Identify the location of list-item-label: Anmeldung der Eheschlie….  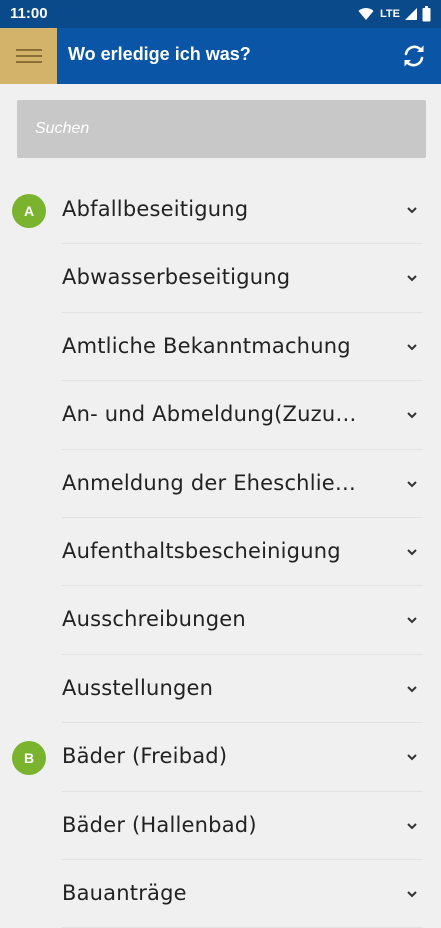
(209, 482).